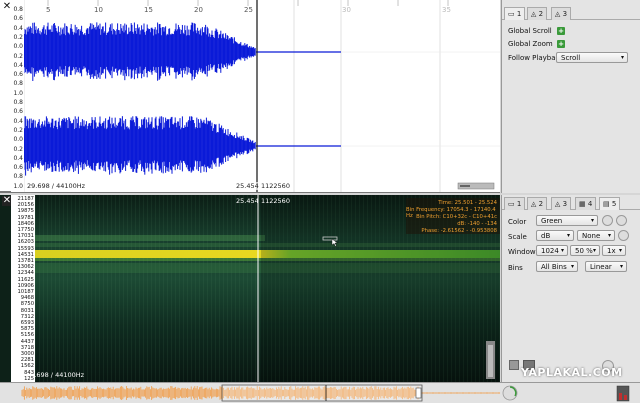 The height and width of the screenshot is (403, 640). I want to click on window-size-select: 1024 ▾, so click(552, 250).